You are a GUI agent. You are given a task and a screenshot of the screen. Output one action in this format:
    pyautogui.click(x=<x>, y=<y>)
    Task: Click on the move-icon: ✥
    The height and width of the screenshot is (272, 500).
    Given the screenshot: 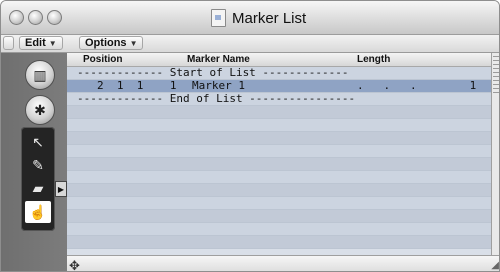 What is the action you would take?
    pyautogui.click(x=74, y=264)
    